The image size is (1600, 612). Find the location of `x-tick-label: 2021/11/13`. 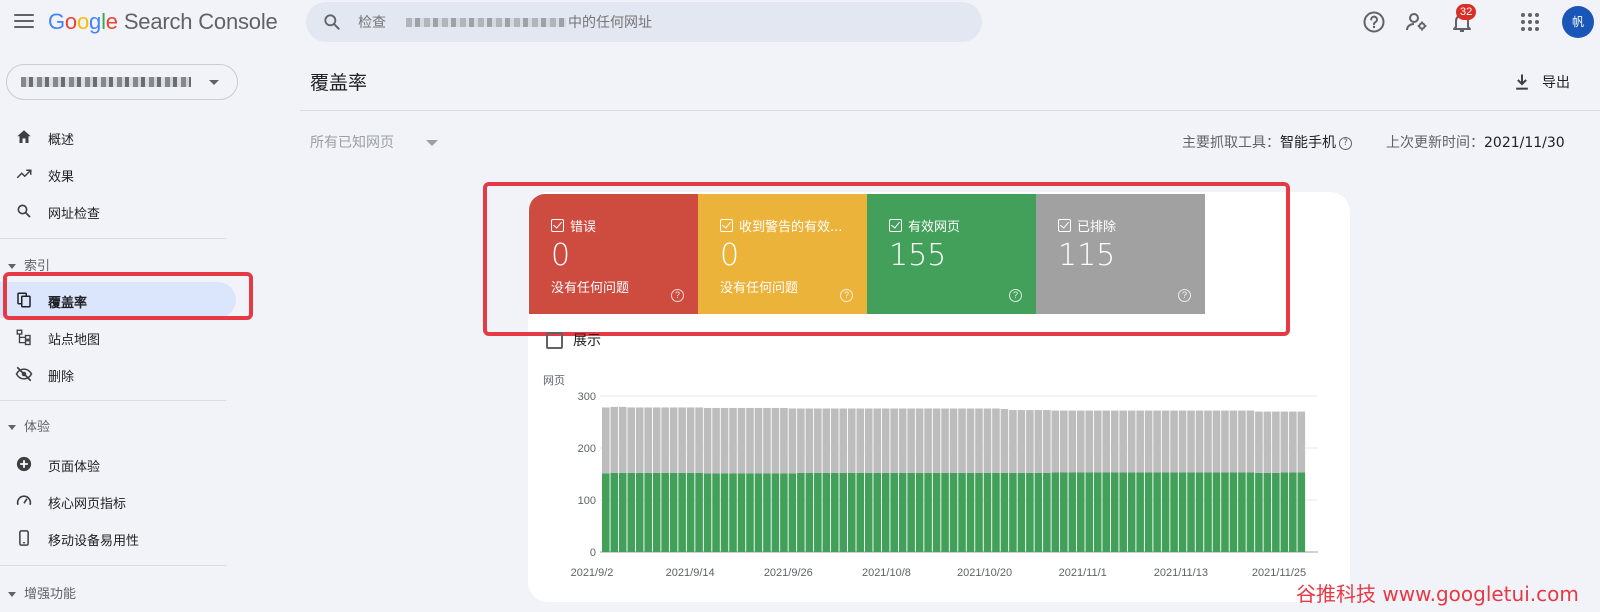

x-tick-label: 2021/11/13 is located at coordinates (1181, 573).